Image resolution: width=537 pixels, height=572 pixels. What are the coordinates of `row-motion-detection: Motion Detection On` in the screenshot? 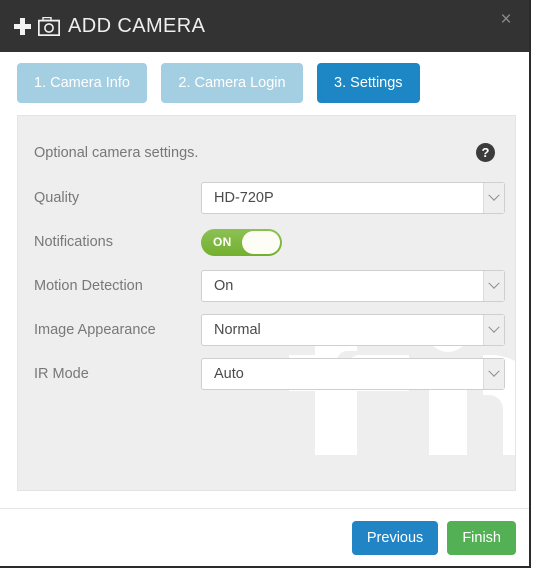 It's located at (269, 286).